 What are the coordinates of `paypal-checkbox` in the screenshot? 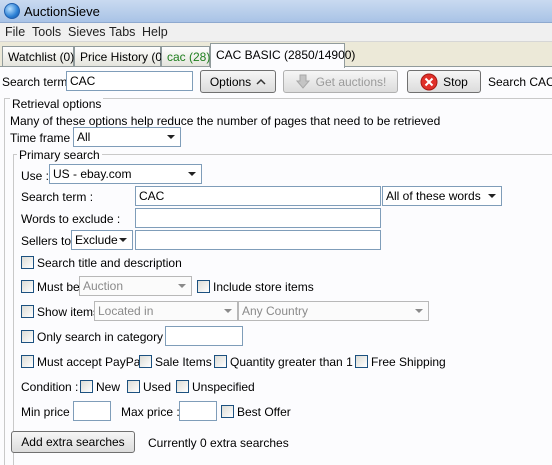 It's located at (27, 361).